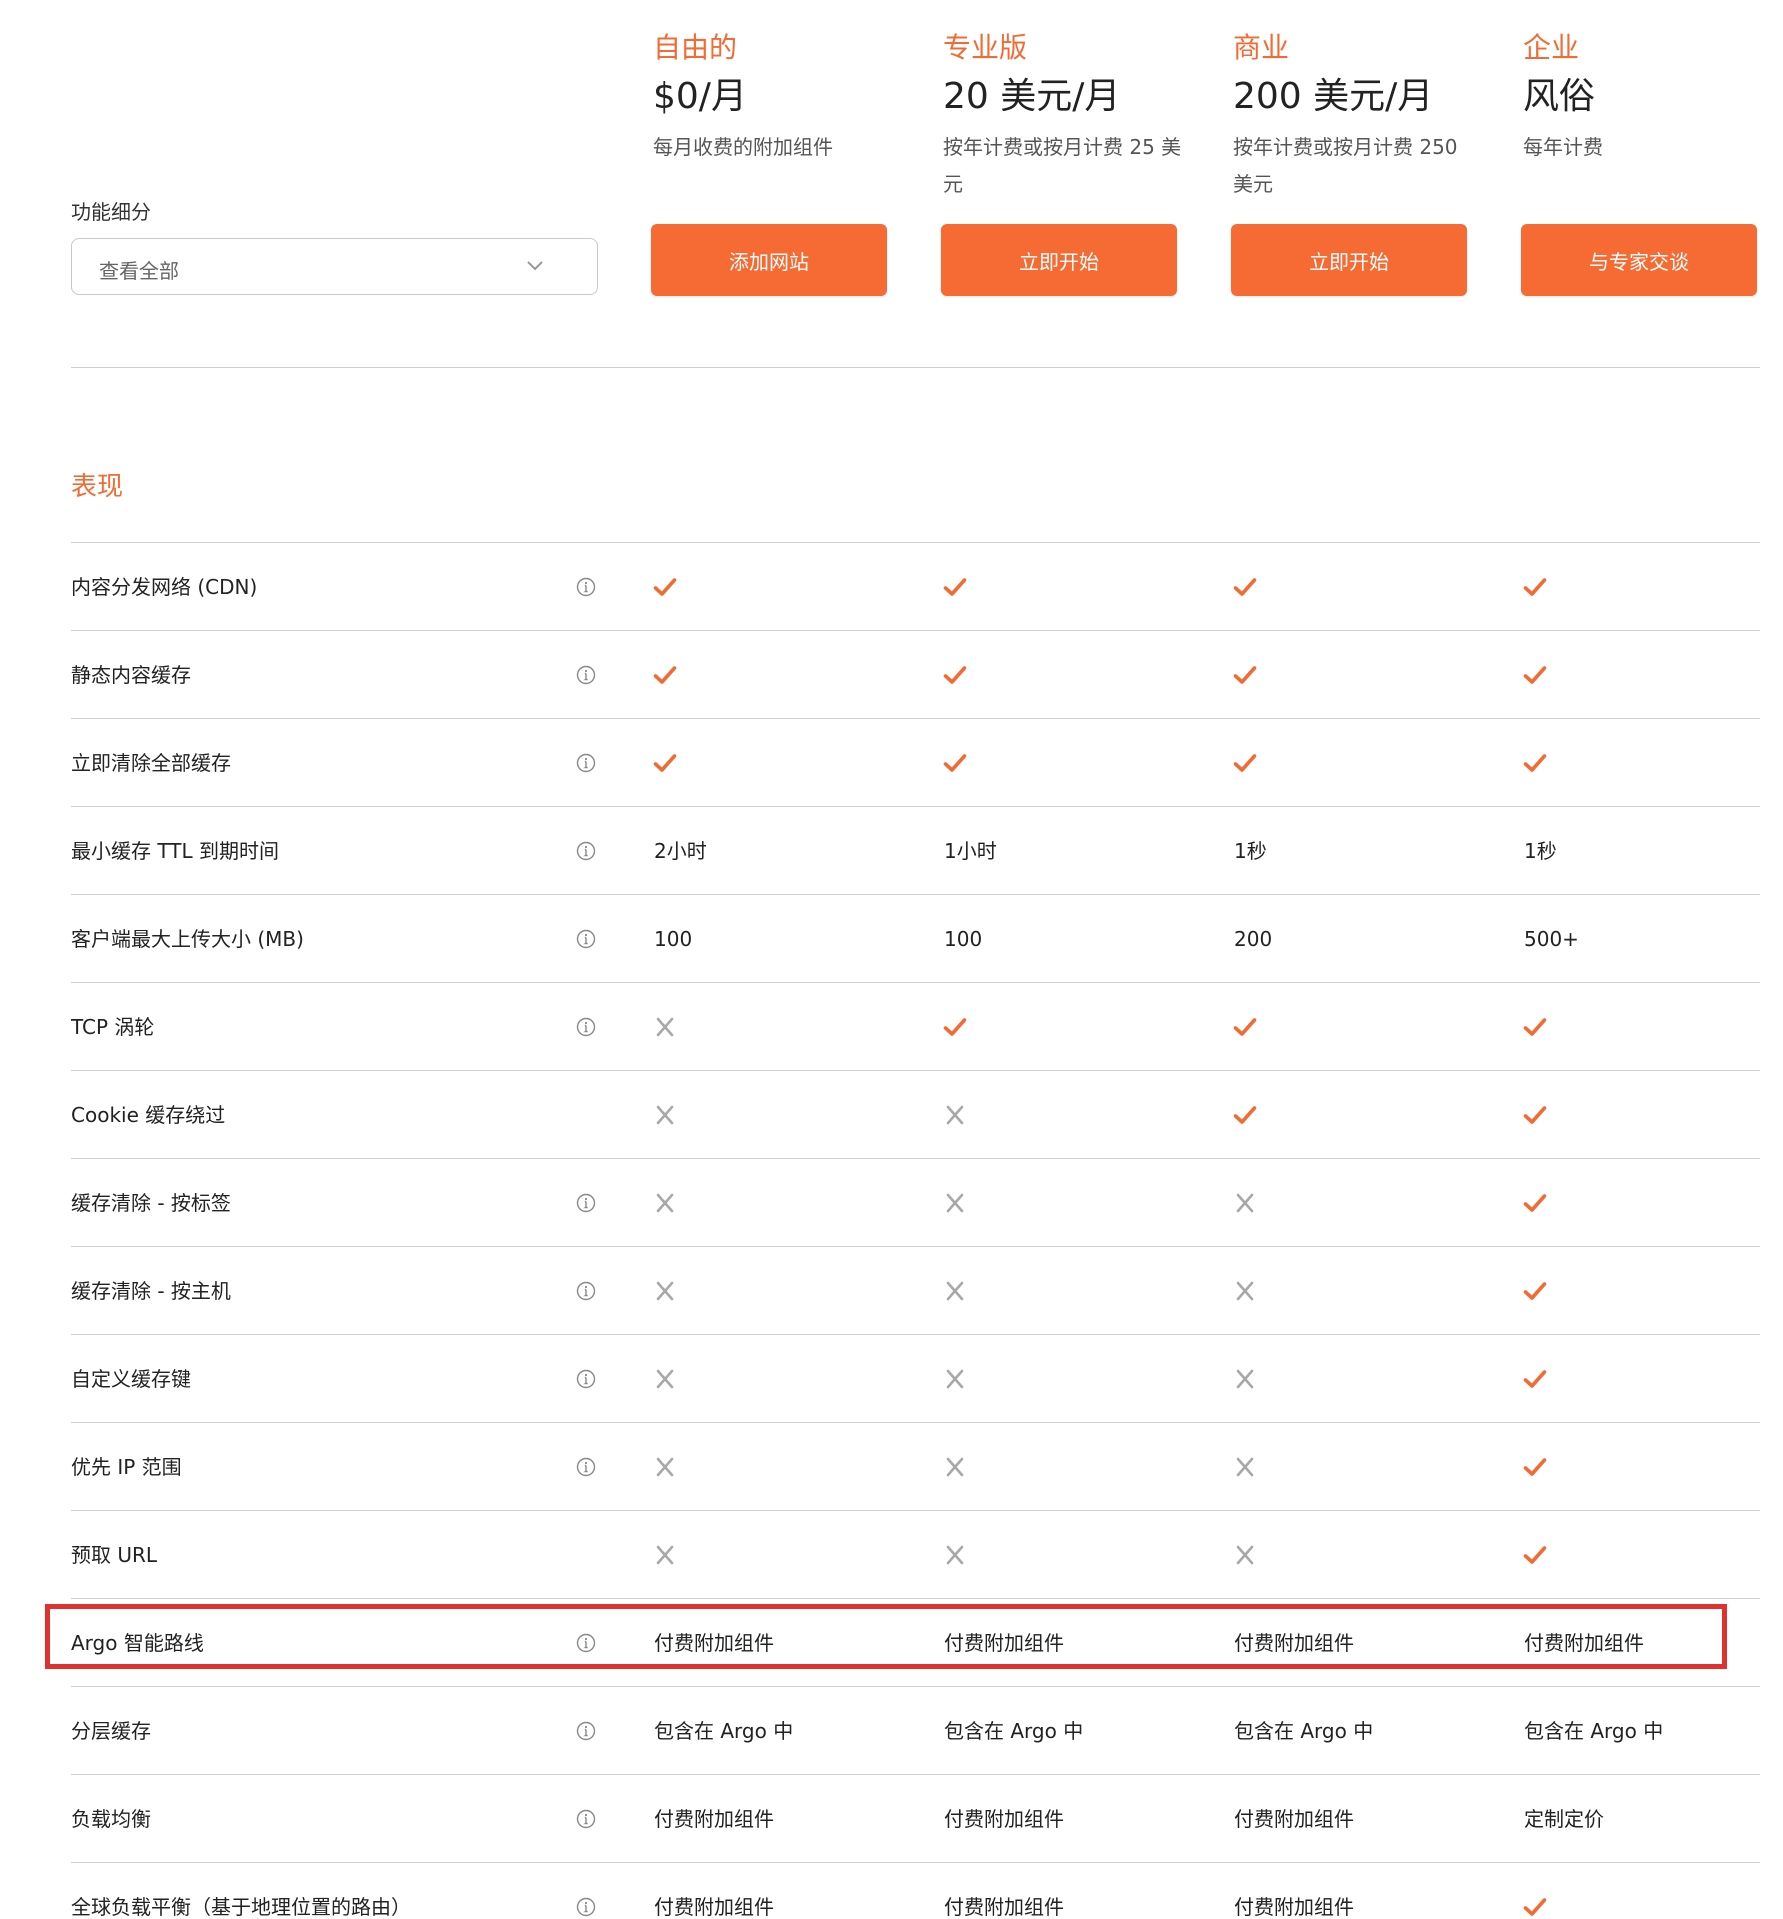  I want to click on pro-get-started-button: 立即开始, so click(1059, 260).